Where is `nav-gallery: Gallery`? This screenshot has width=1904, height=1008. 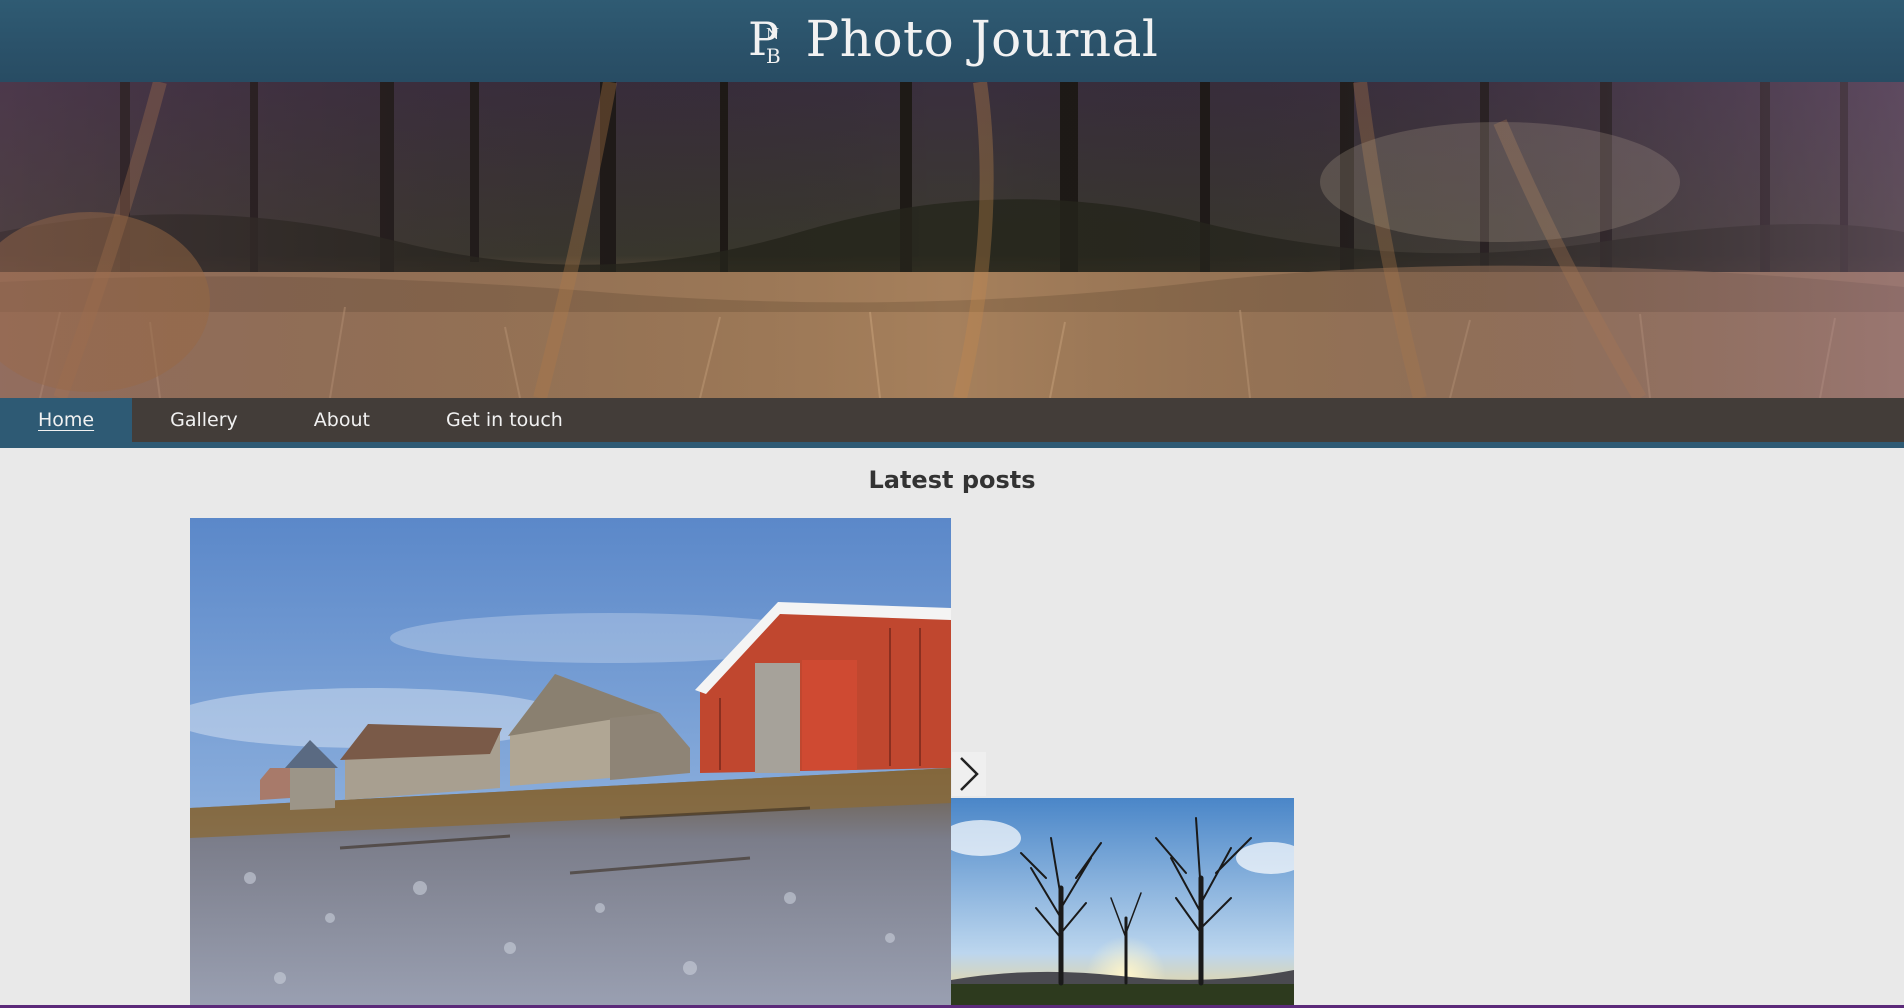 nav-gallery: Gallery is located at coordinates (204, 420).